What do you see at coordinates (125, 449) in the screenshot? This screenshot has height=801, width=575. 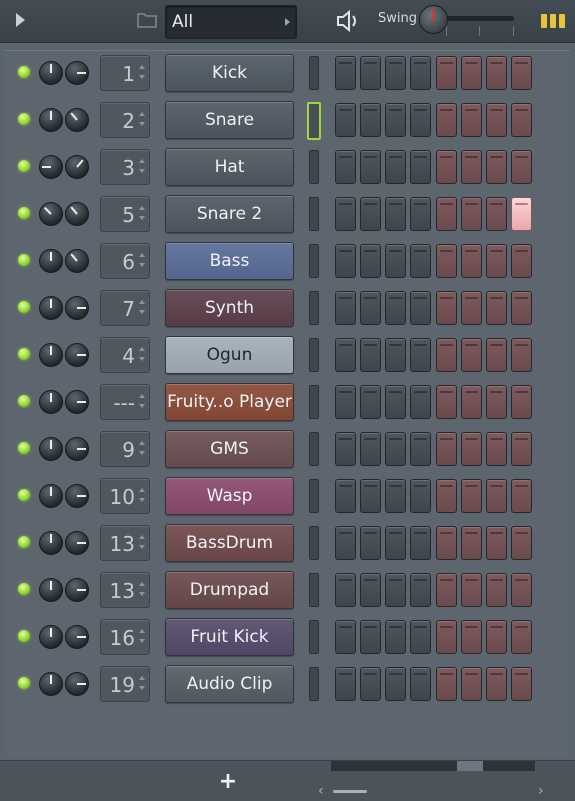 I see `mixer-track-field: 9` at bounding box center [125, 449].